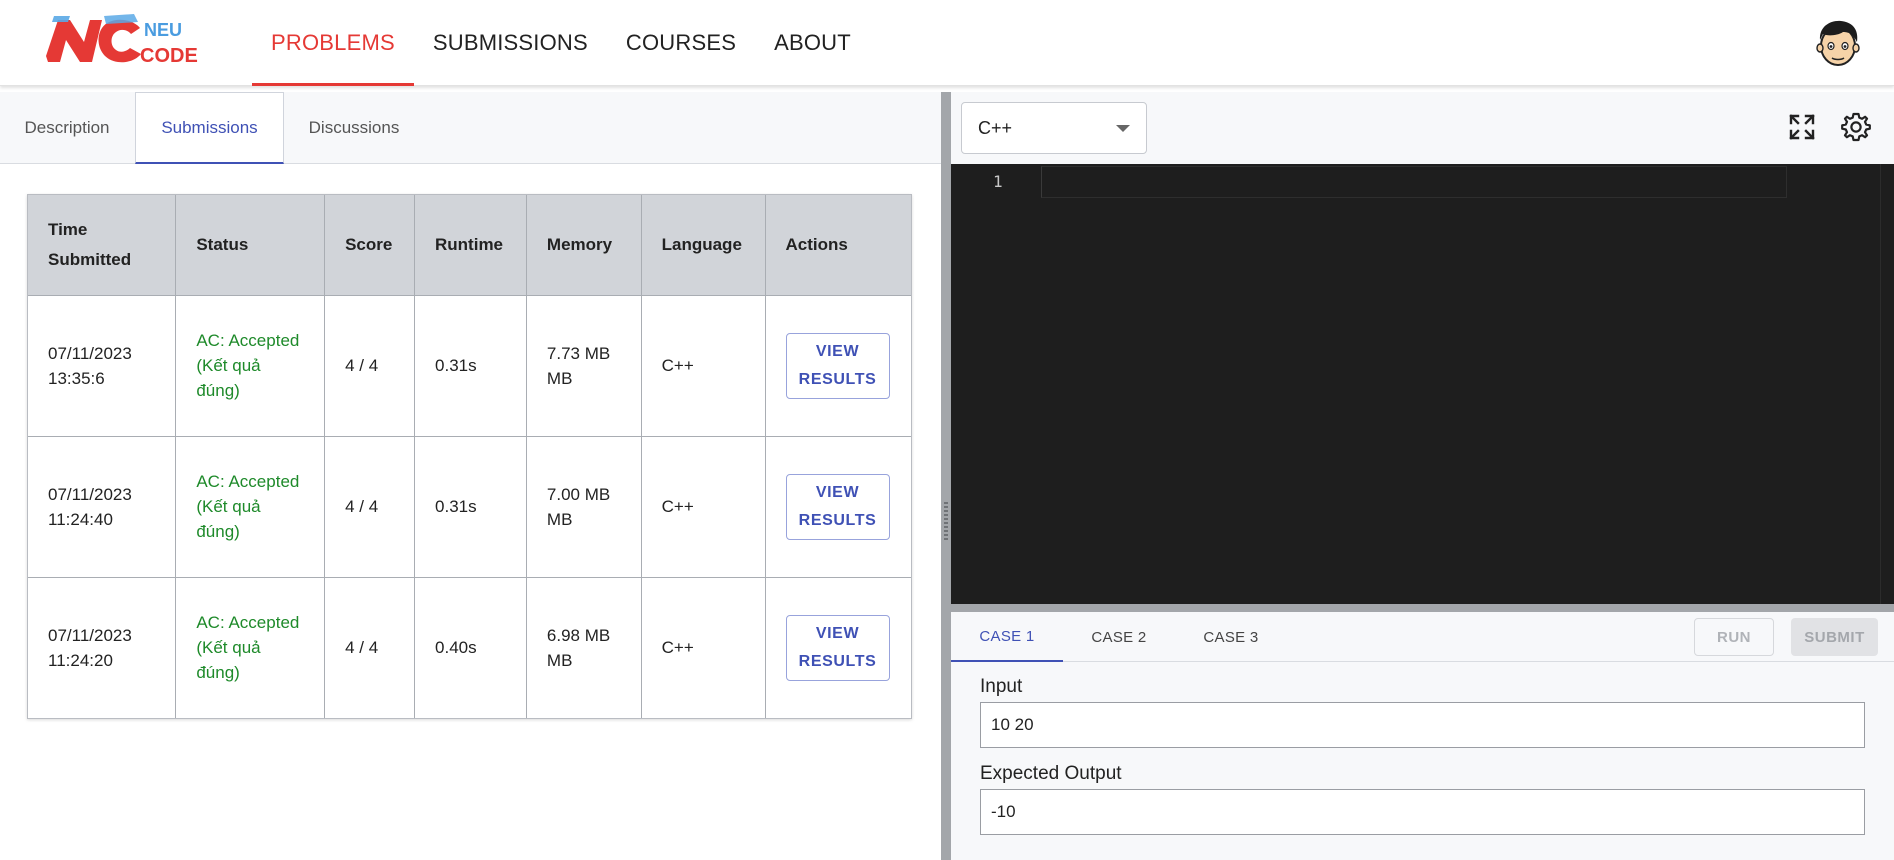  Describe the element at coordinates (1001, 686) in the screenshot. I see `input-label: Input` at that location.